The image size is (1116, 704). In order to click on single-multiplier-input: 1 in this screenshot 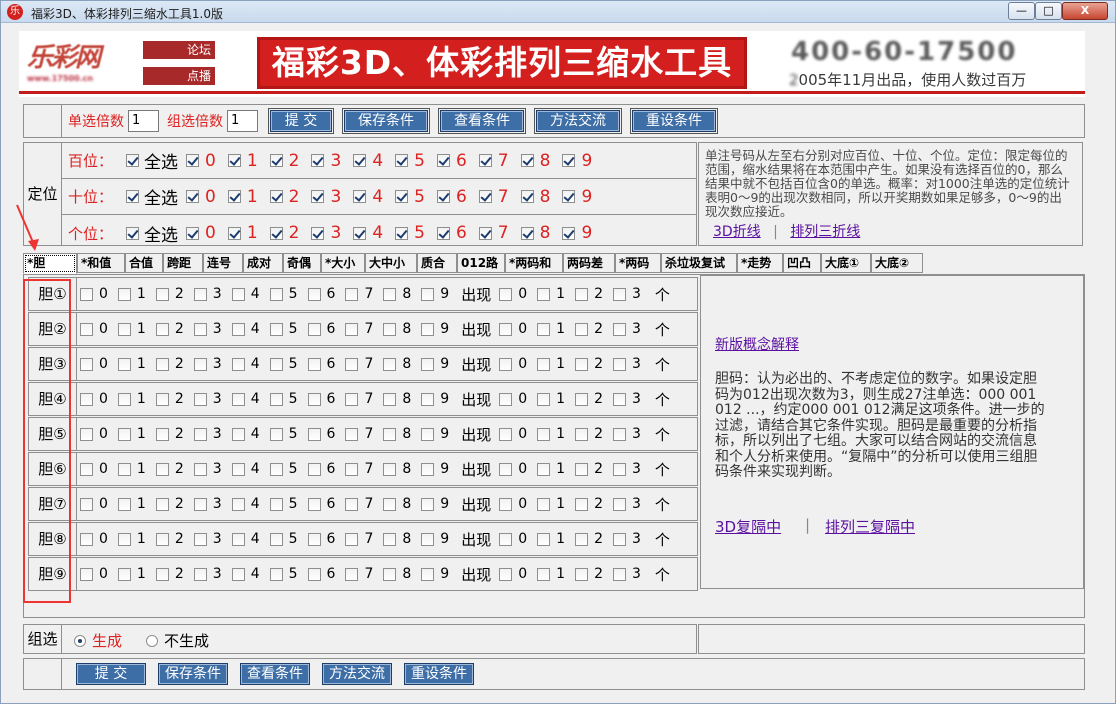, I will do `click(143, 121)`.